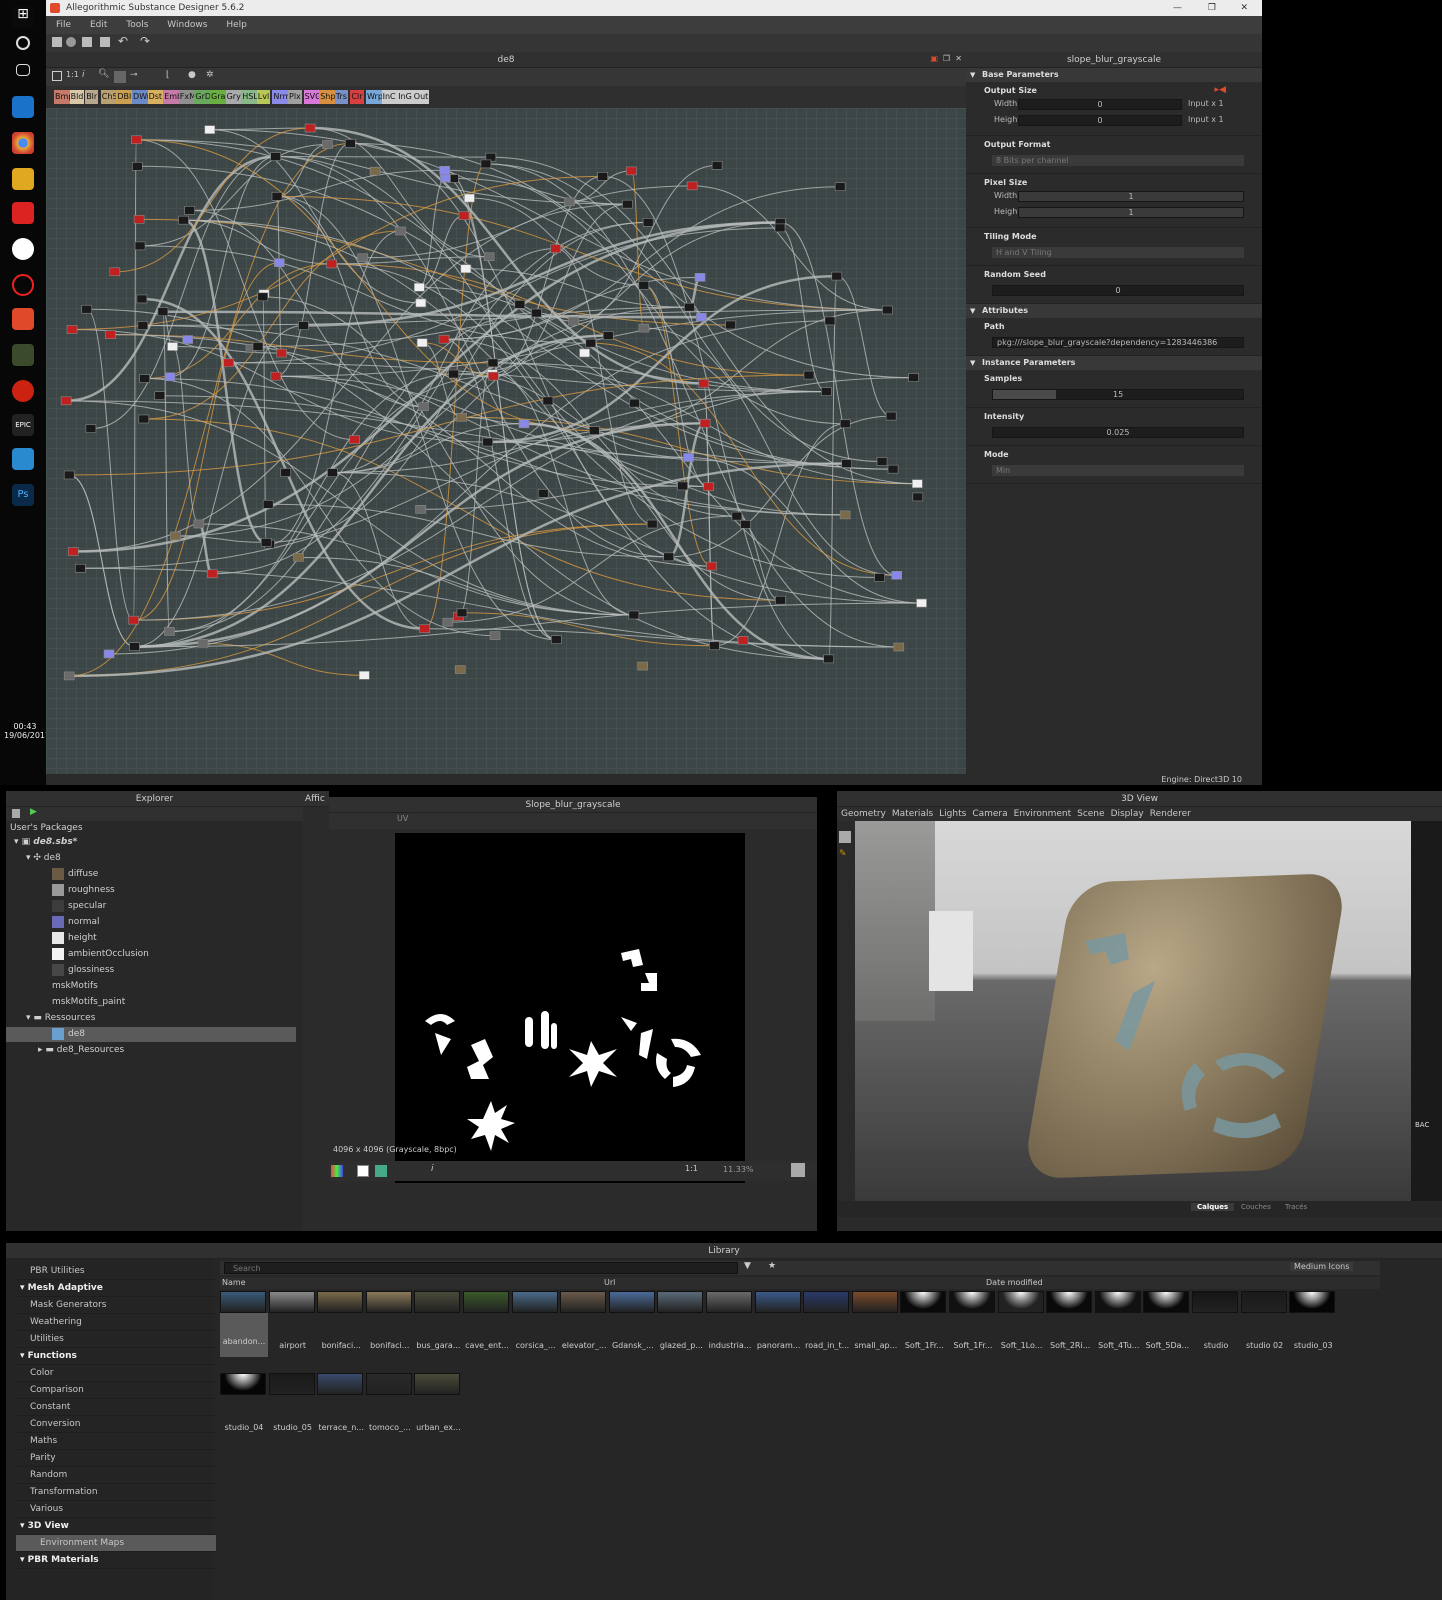 This screenshot has width=1442, height=1600. What do you see at coordinates (103, 74) in the screenshot?
I see `zoom-icon: 🔍︎` at bounding box center [103, 74].